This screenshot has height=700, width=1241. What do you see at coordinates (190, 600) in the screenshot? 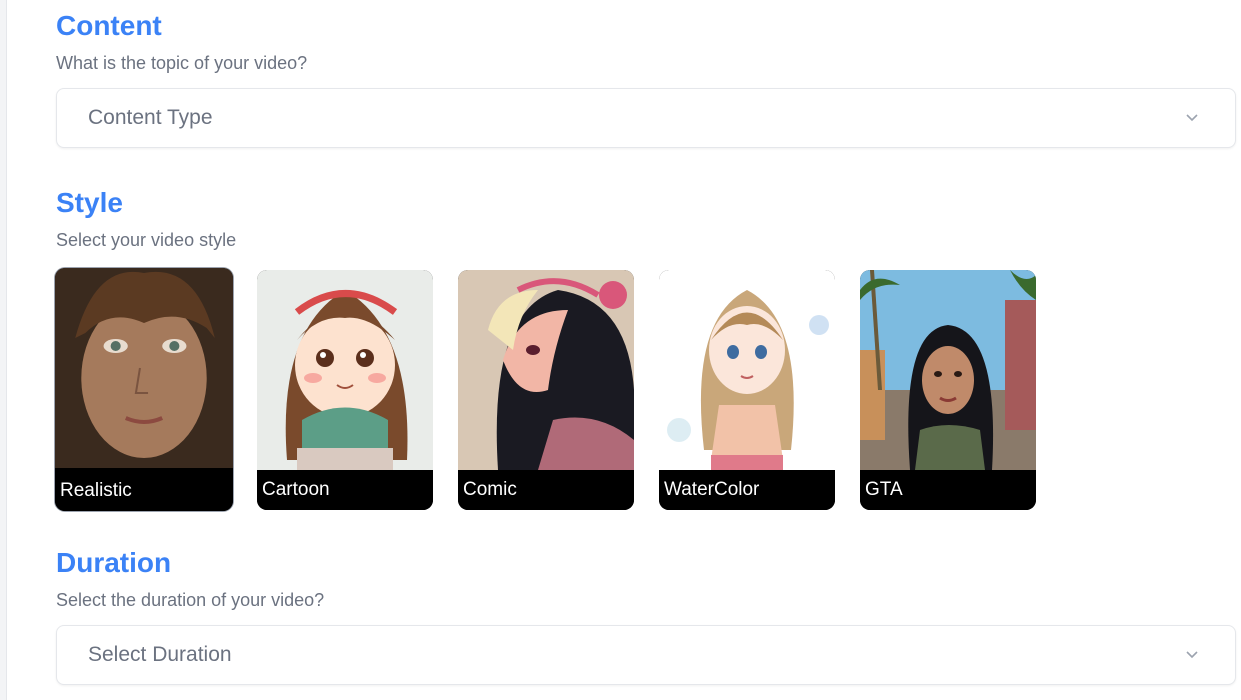
I see `duration-question: Select the duration of your video?` at bounding box center [190, 600].